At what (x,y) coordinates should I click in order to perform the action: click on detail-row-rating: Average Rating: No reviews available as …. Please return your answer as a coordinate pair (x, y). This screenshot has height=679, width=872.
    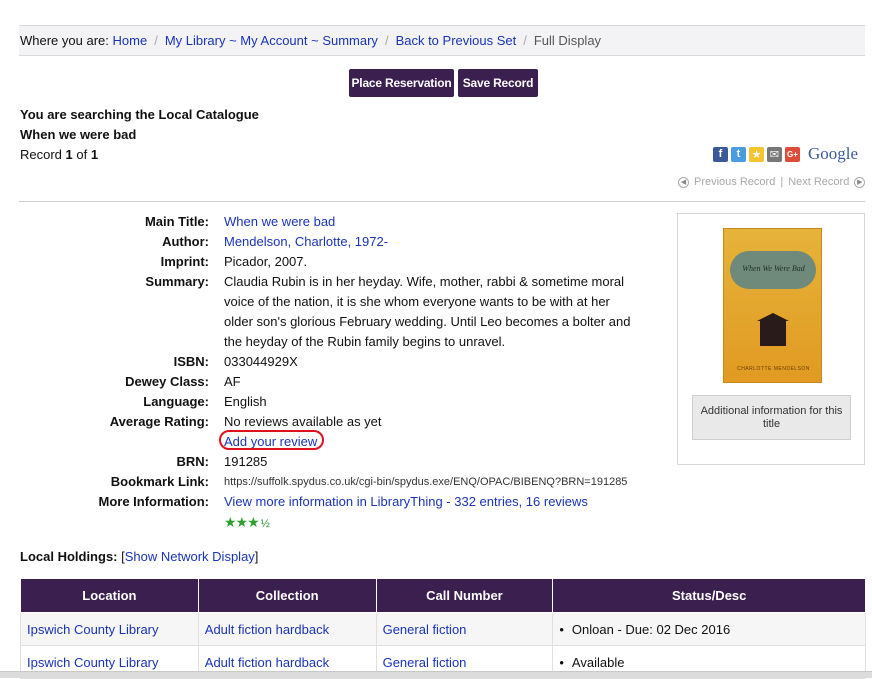
    Looking at the image, I should click on (327, 432).